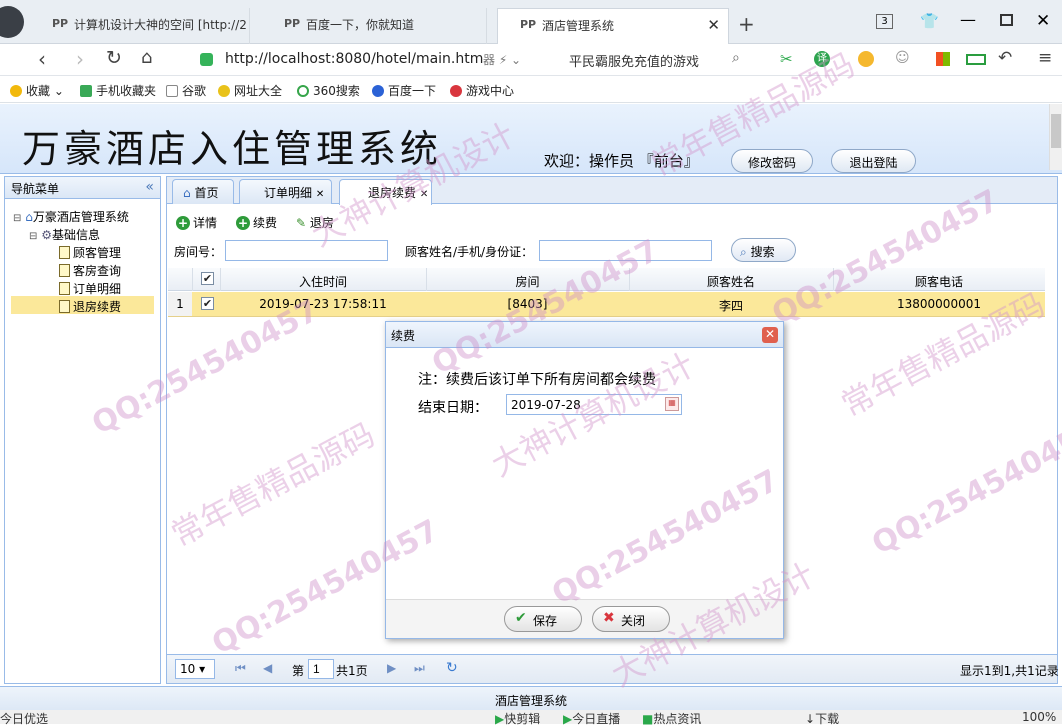 The image size is (1062, 727). What do you see at coordinates (306, 250) in the screenshot?
I see `room-input` at bounding box center [306, 250].